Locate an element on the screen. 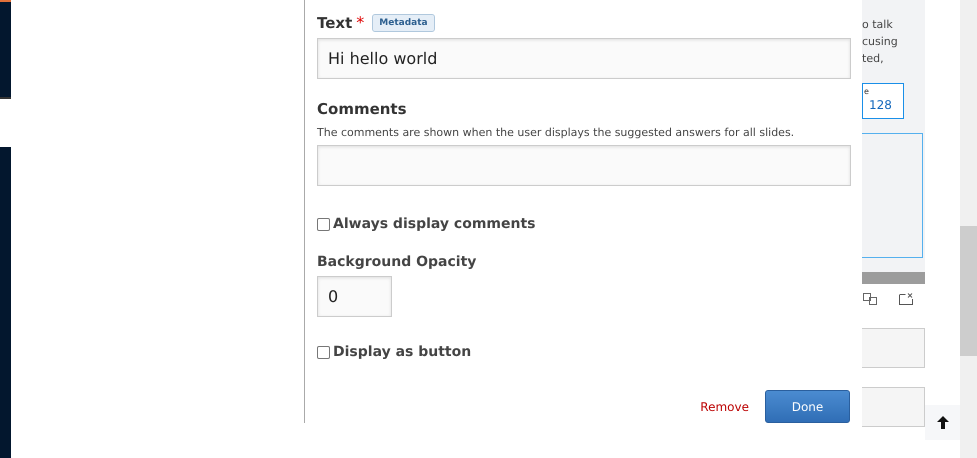 Image resolution: width=977 pixels, height=458 pixels. field-label: Background Opacity is located at coordinates (396, 262).